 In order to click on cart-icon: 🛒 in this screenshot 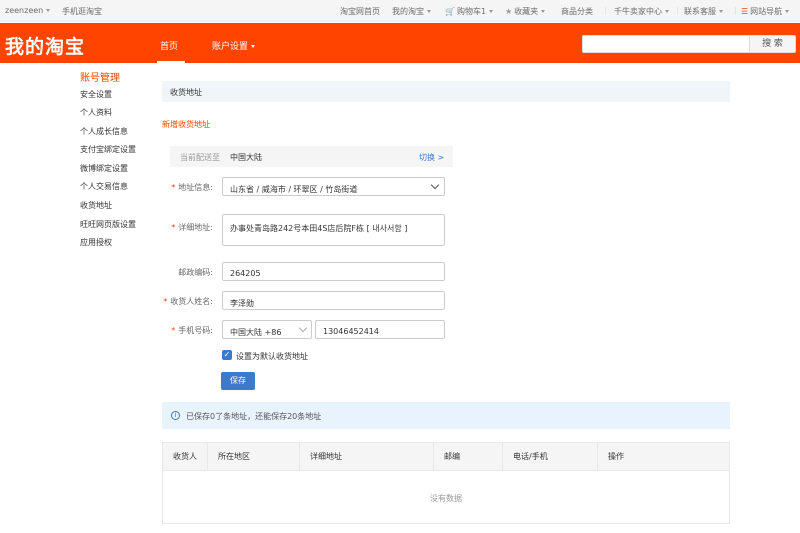, I will do `click(450, 11)`.